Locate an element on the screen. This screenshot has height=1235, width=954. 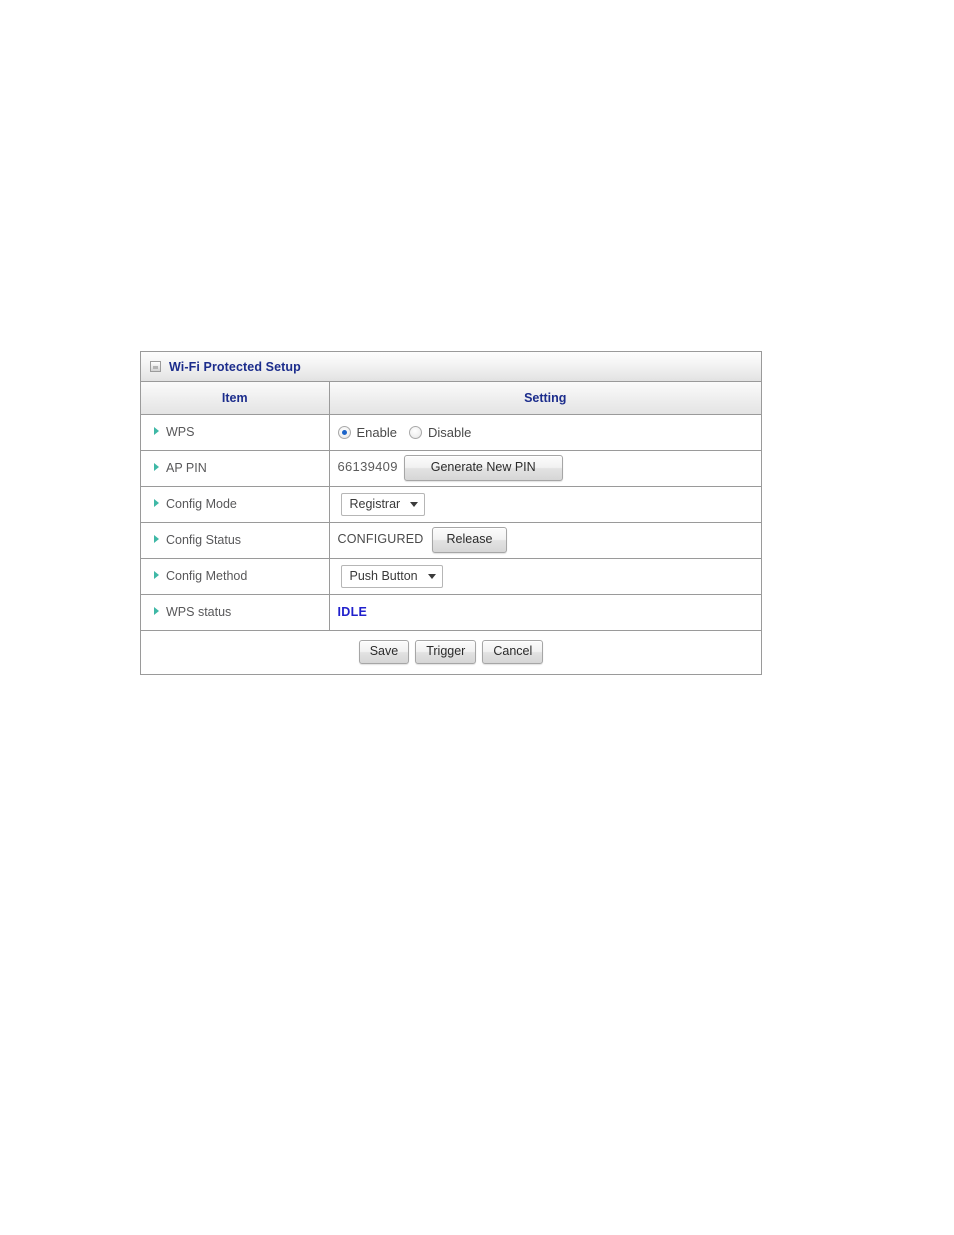
wps-status-badge: IDLE is located at coordinates (352, 612).